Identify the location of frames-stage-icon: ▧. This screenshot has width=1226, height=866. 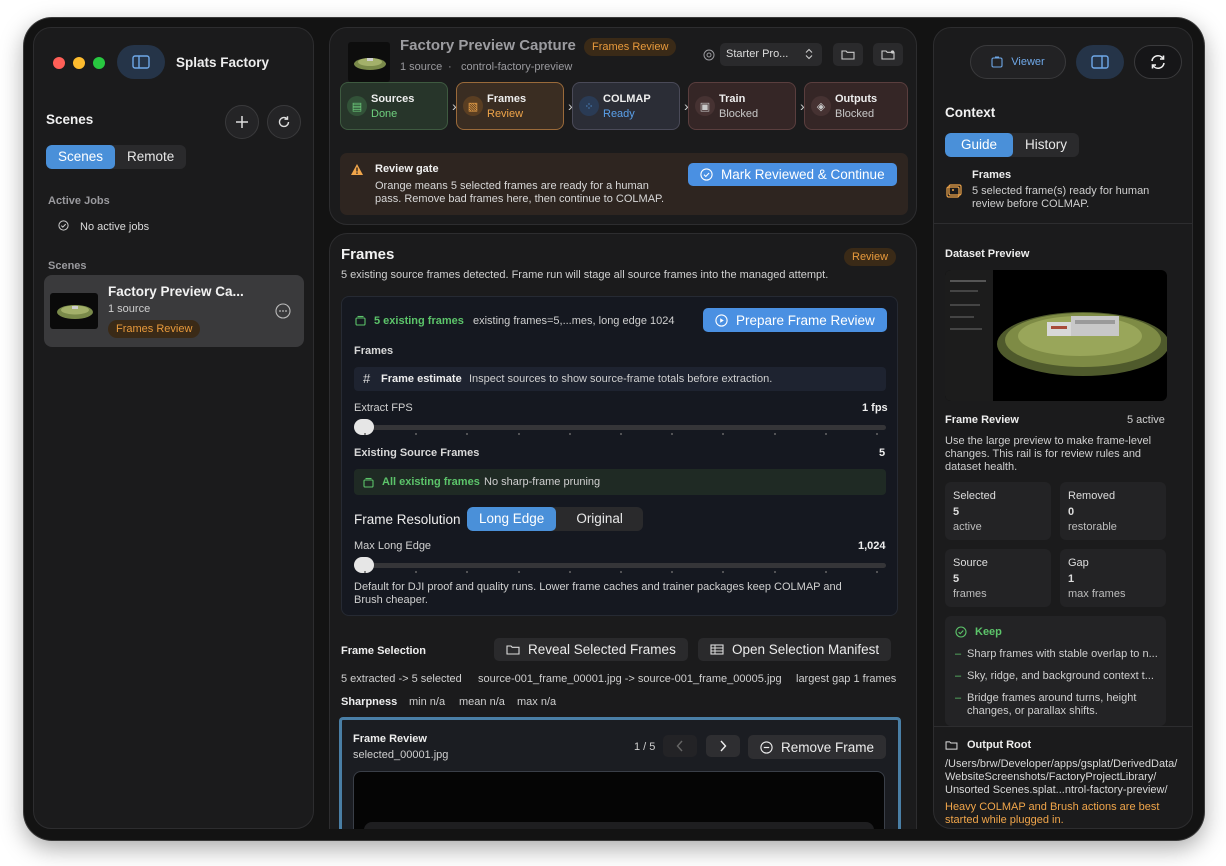
(473, 106).